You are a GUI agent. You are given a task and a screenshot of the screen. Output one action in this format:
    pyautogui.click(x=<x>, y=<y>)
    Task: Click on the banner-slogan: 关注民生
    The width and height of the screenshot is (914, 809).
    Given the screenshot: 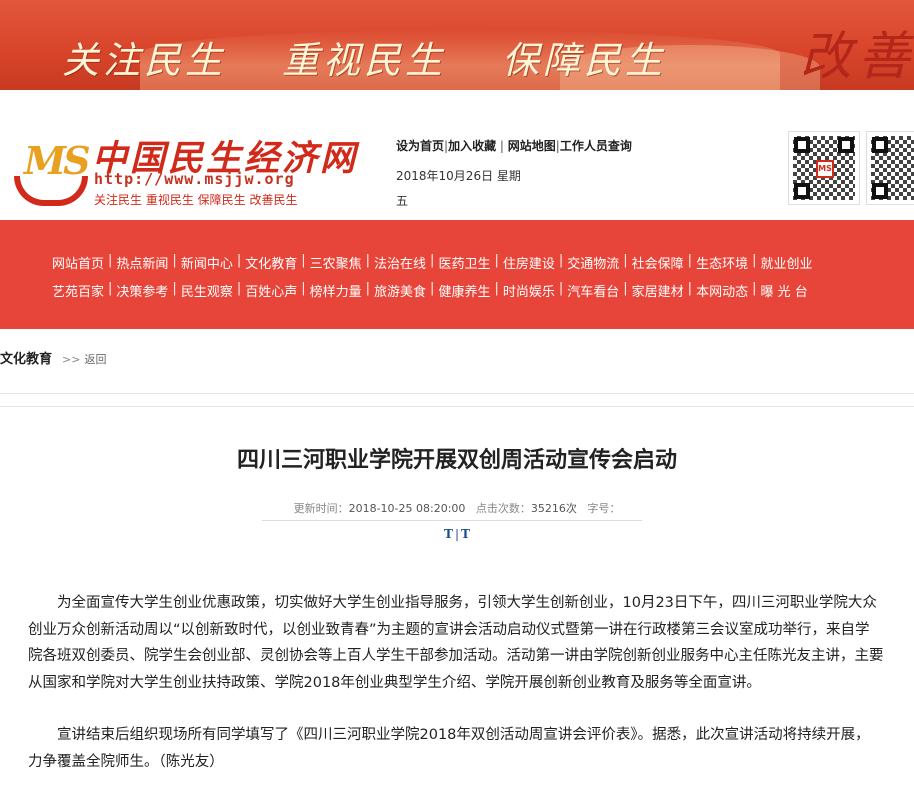 What is the action you would take?
    pyautogui.click(x=144, y=60)
    